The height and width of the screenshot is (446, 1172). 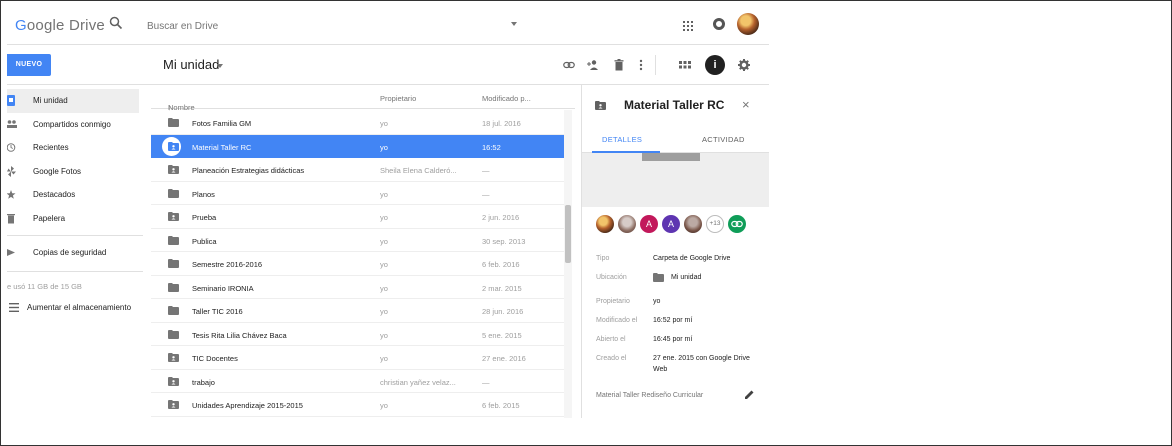 What do you see at coordinates (682, 225) in the screenshot?
I see `shared-people-row: A A +13` at bounding box center [682, 225].